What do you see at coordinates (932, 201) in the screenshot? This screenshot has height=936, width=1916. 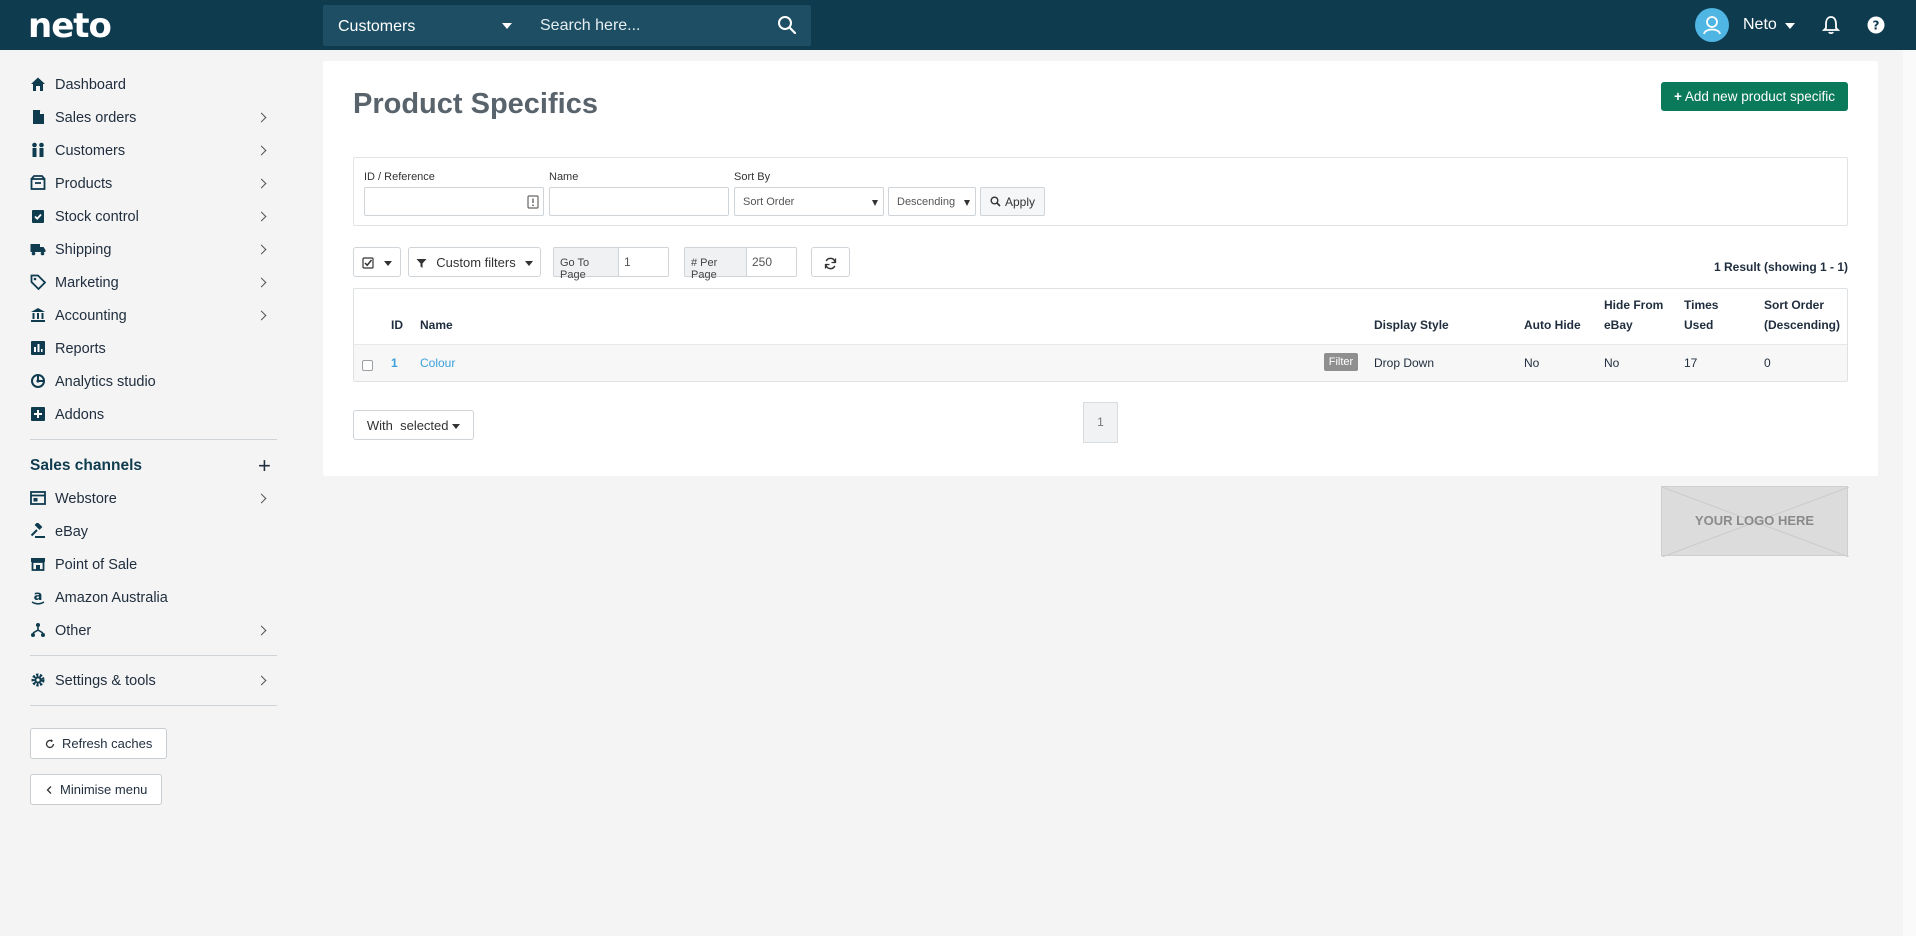 I see `sort-direction-select: Descending` at bounding box center [932, 201].